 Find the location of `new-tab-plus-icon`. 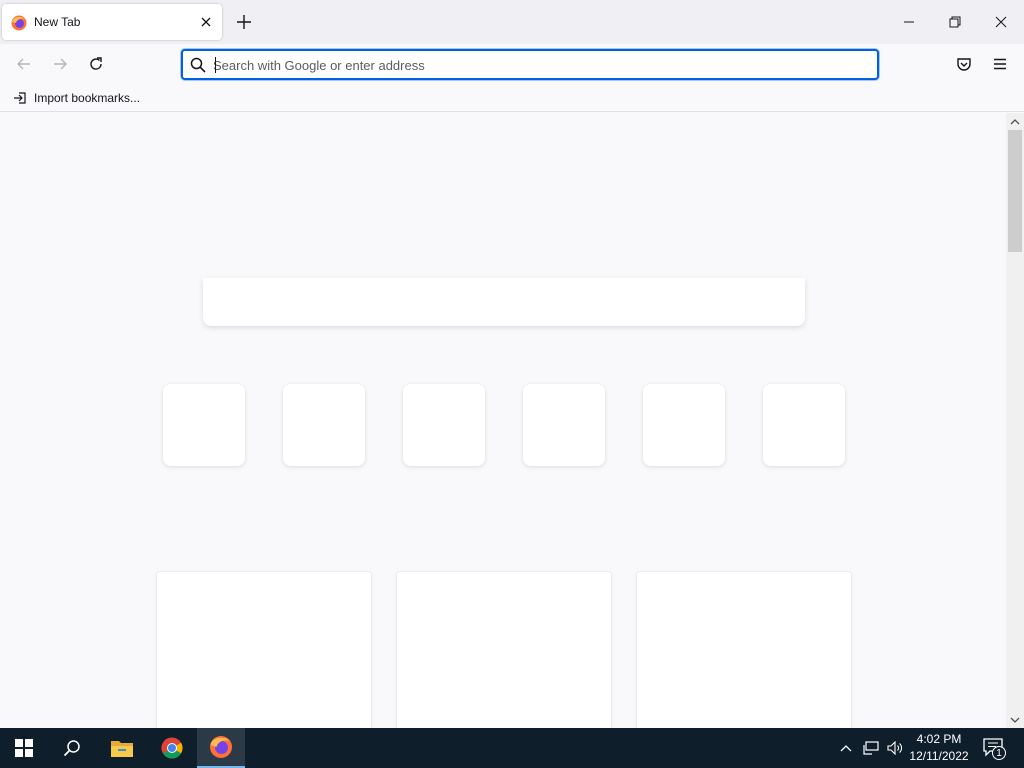

new-tab-plus-icon is located at coordinates (244, 22).